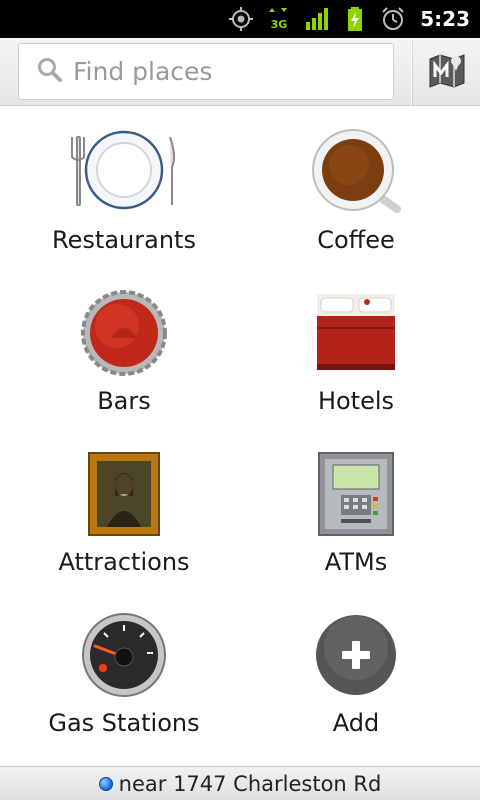  I want to click on search-header: Find places, so click(240, 72).